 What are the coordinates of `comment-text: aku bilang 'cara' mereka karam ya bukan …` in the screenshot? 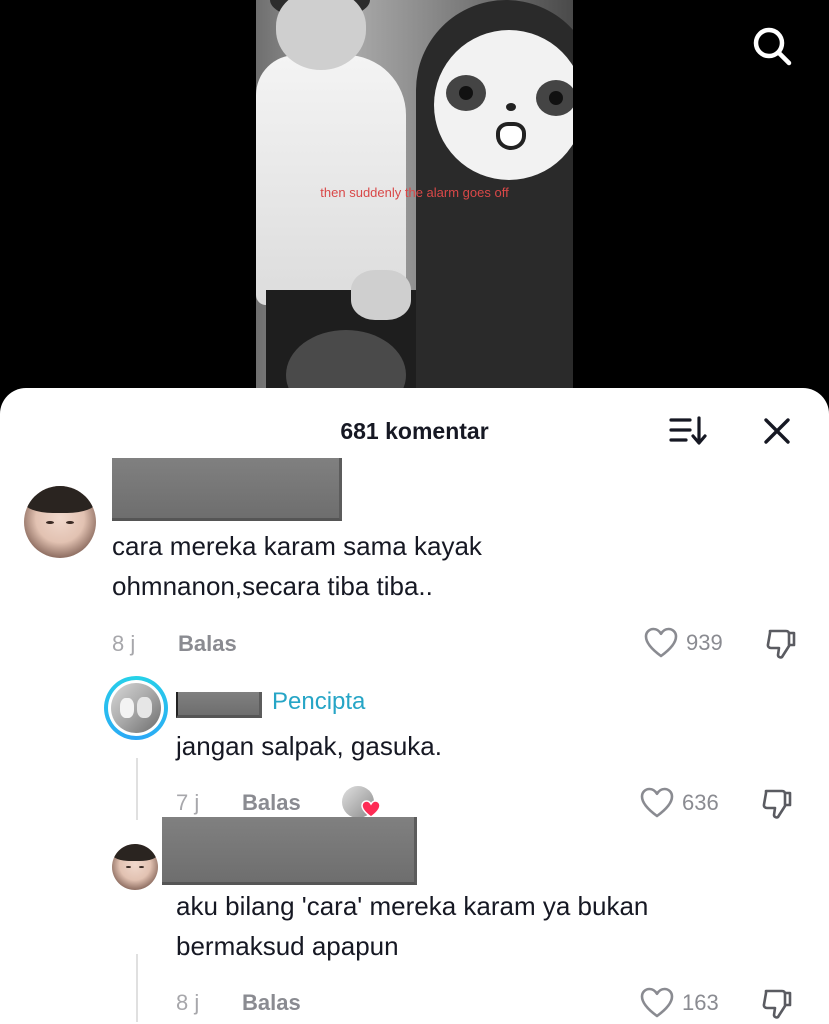 It's located at (412, 926).